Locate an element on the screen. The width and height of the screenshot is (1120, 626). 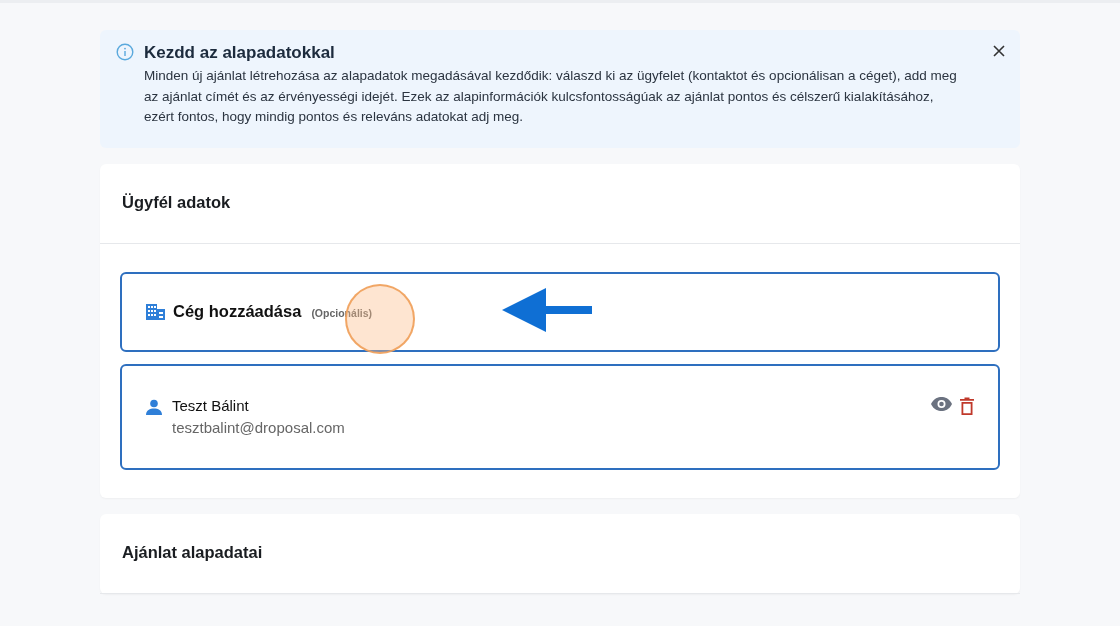
trash-icon is located at coordinates (967, 405).